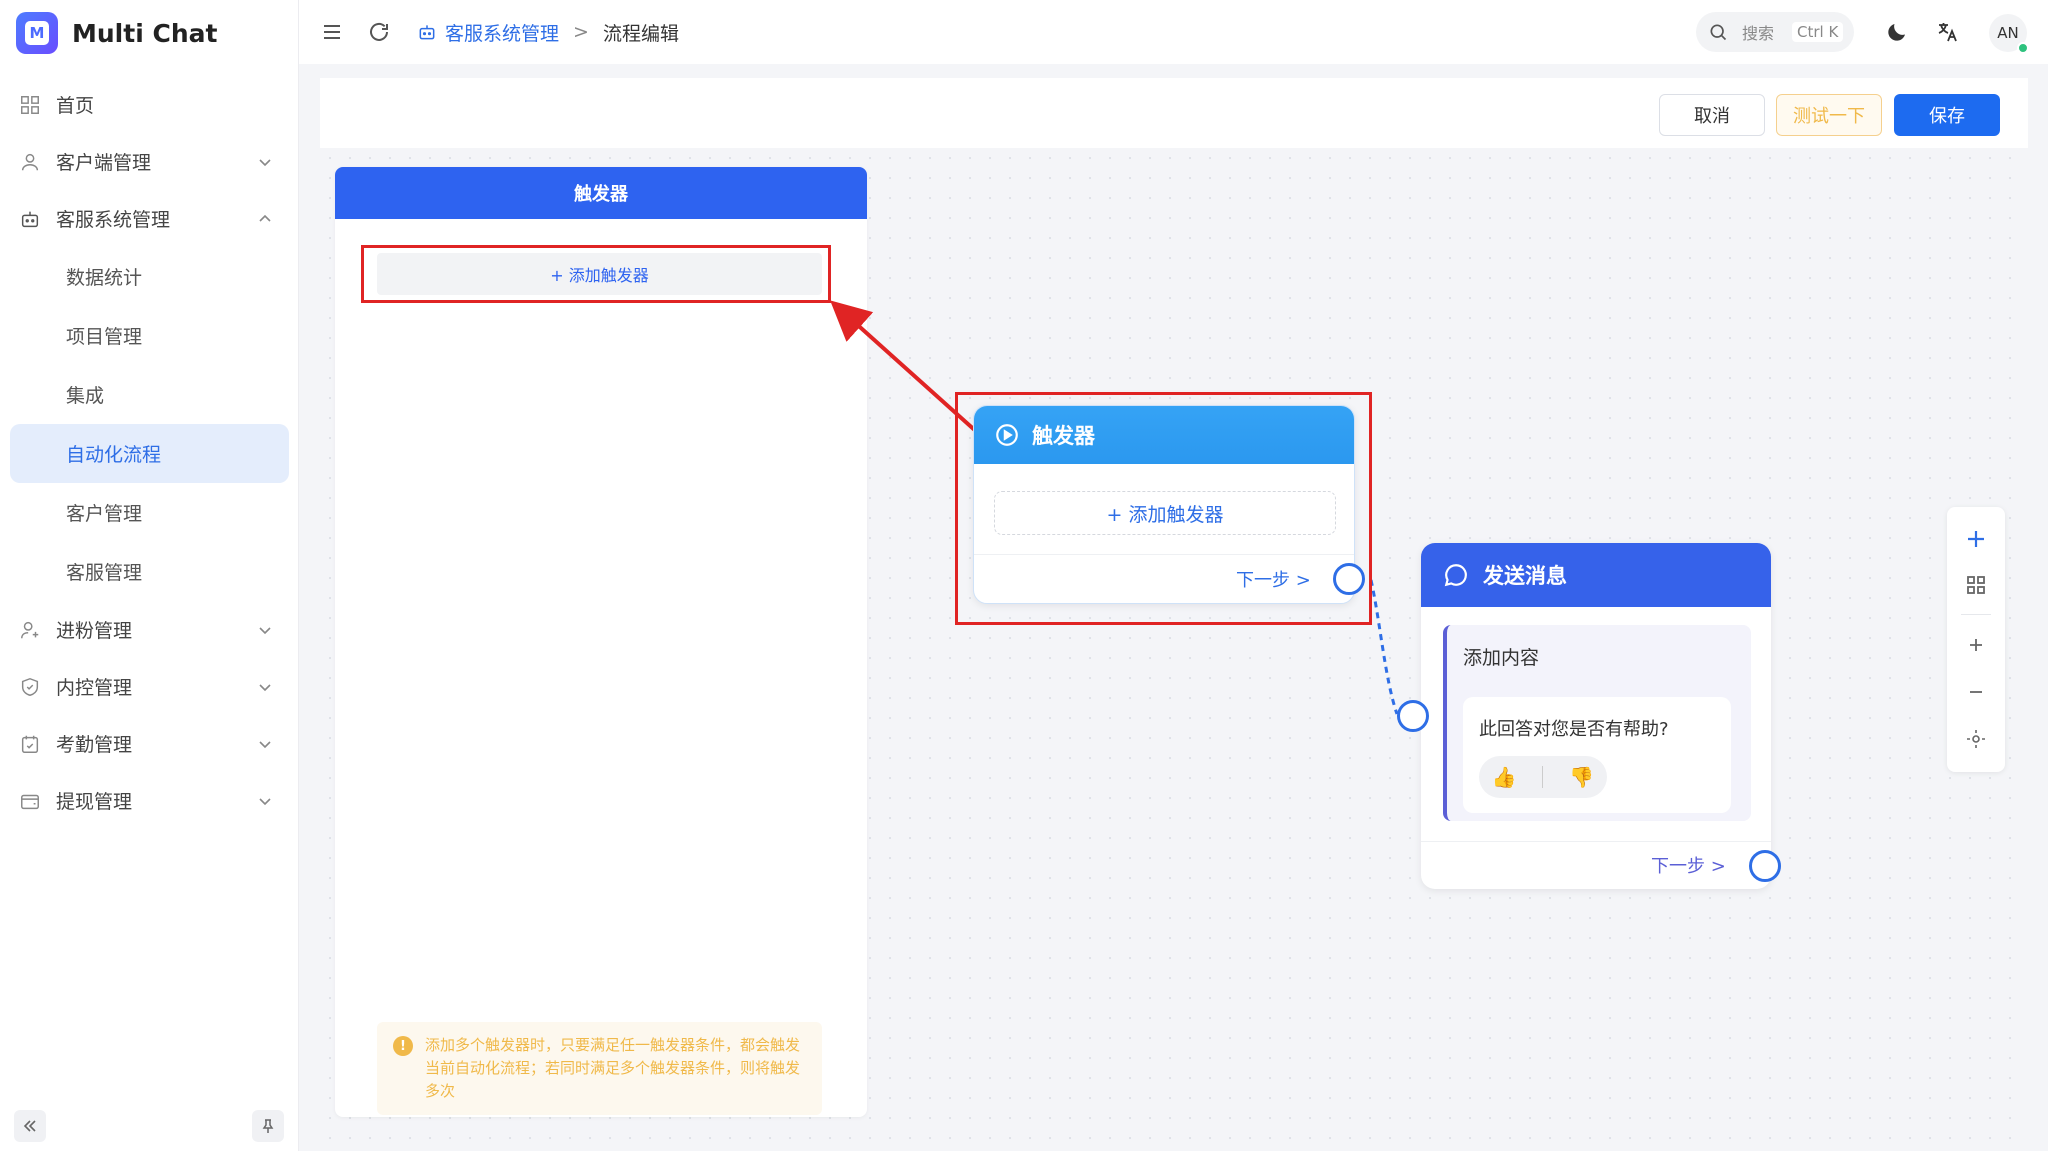 The image size is (2048, 1151). I want to click on thumbs-up-icon: 👍, so click(1504, 777).